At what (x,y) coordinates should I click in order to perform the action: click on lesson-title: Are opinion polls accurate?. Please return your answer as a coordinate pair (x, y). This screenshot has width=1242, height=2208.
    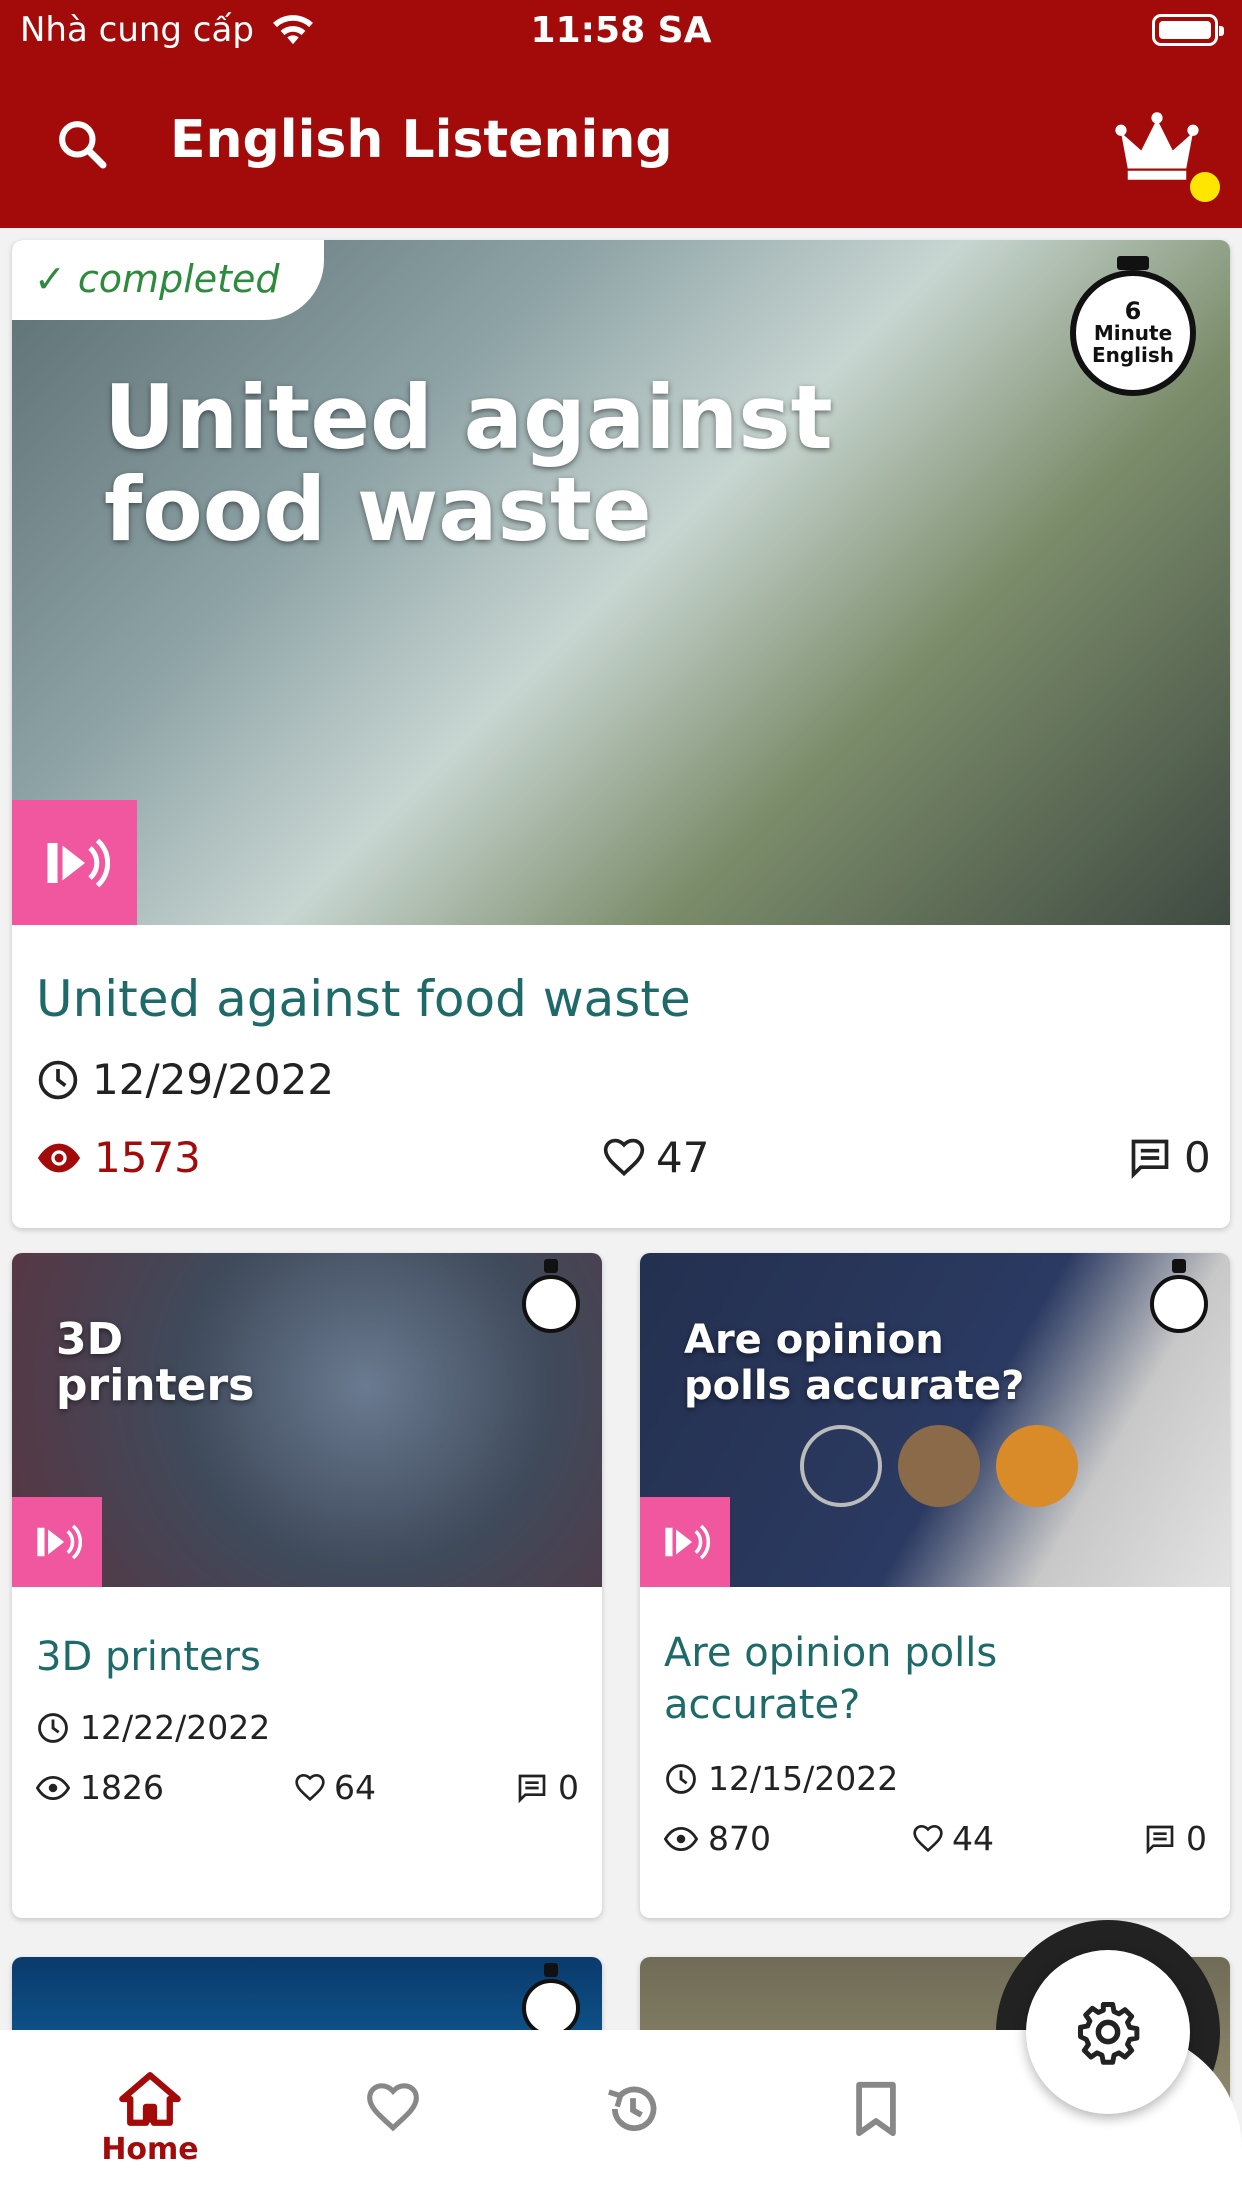
    Looking at the image, I should click on (864, 1679).